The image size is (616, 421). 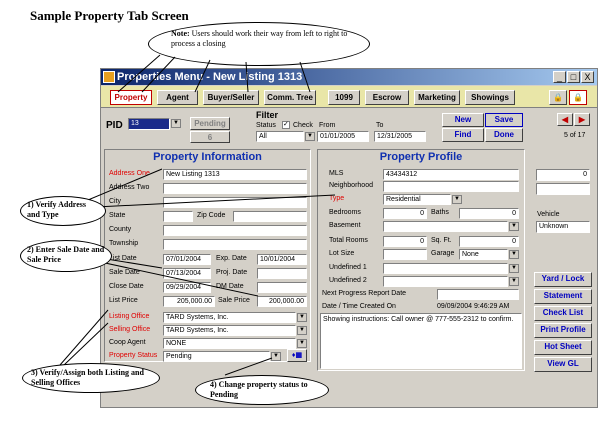 What do you see at coordinates (336, 173) in the screenshot?
I see `mls-label: MLS` at bounding box center [336, 173].